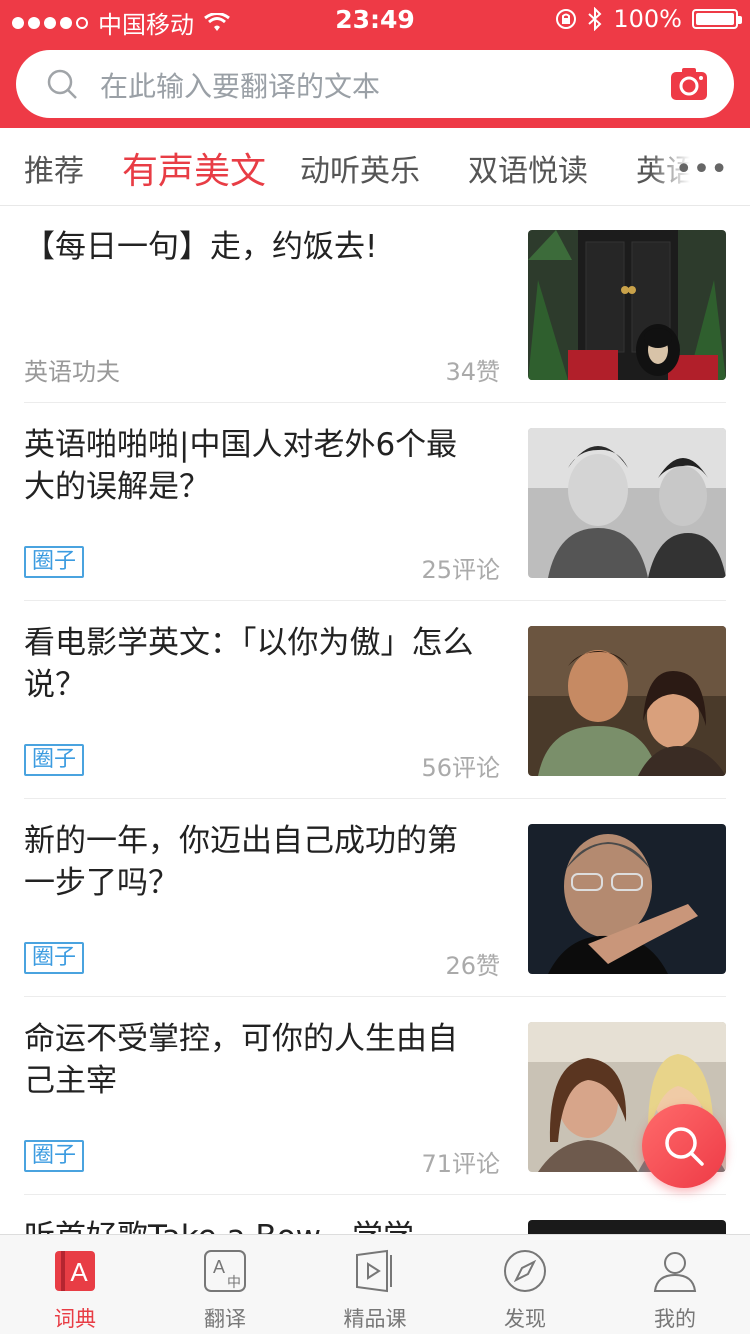 This screenshot has height=1334, width=750. I want to click on list-item: 听首好歌Take a Bow，学学, so click(375, 1215).